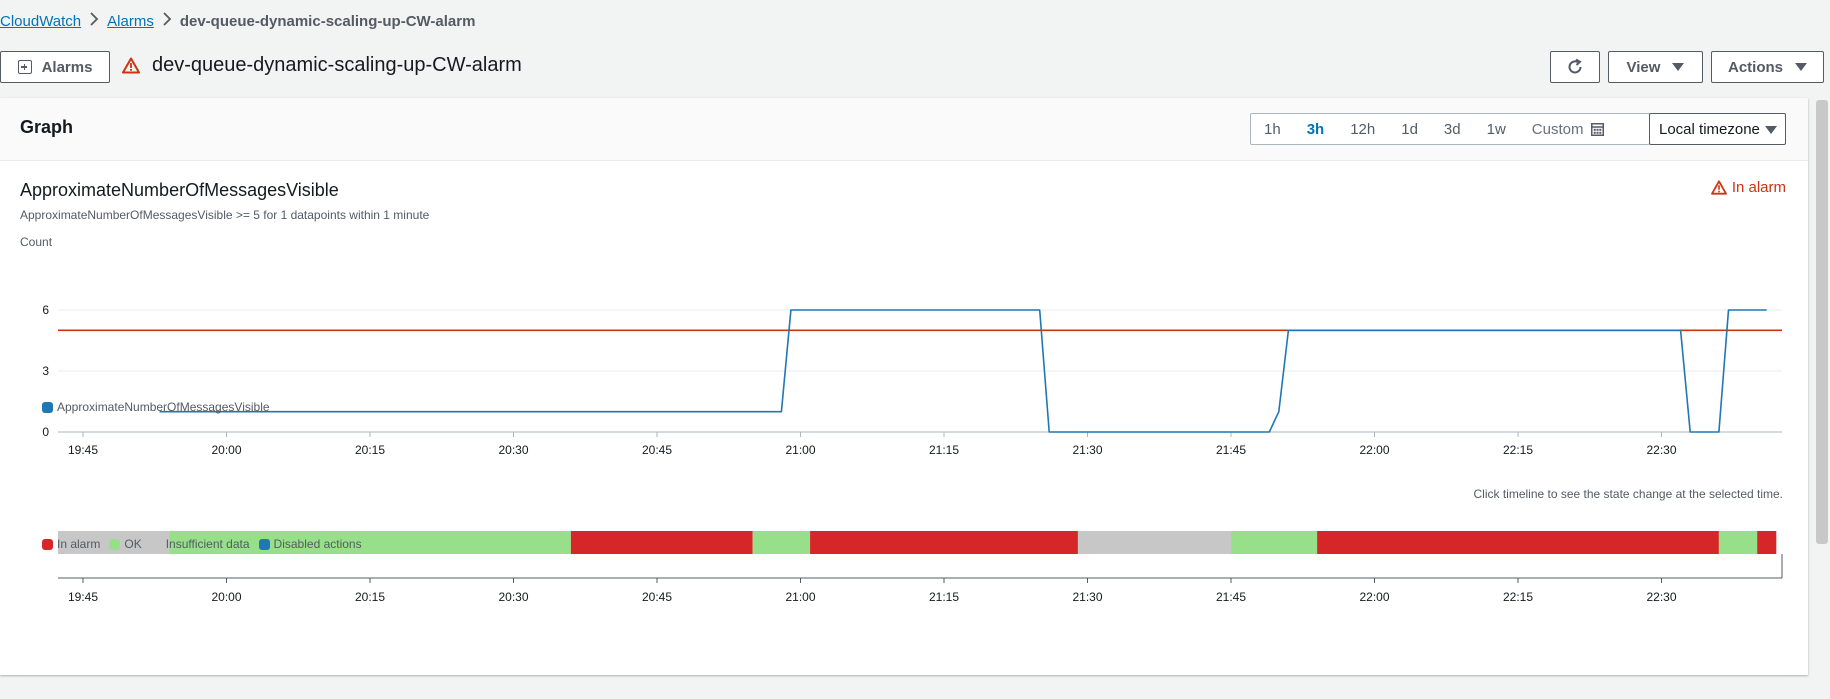  Describe the element at coordinates (24, 67) in the screenshot. I see `add-square-icon` at that location.